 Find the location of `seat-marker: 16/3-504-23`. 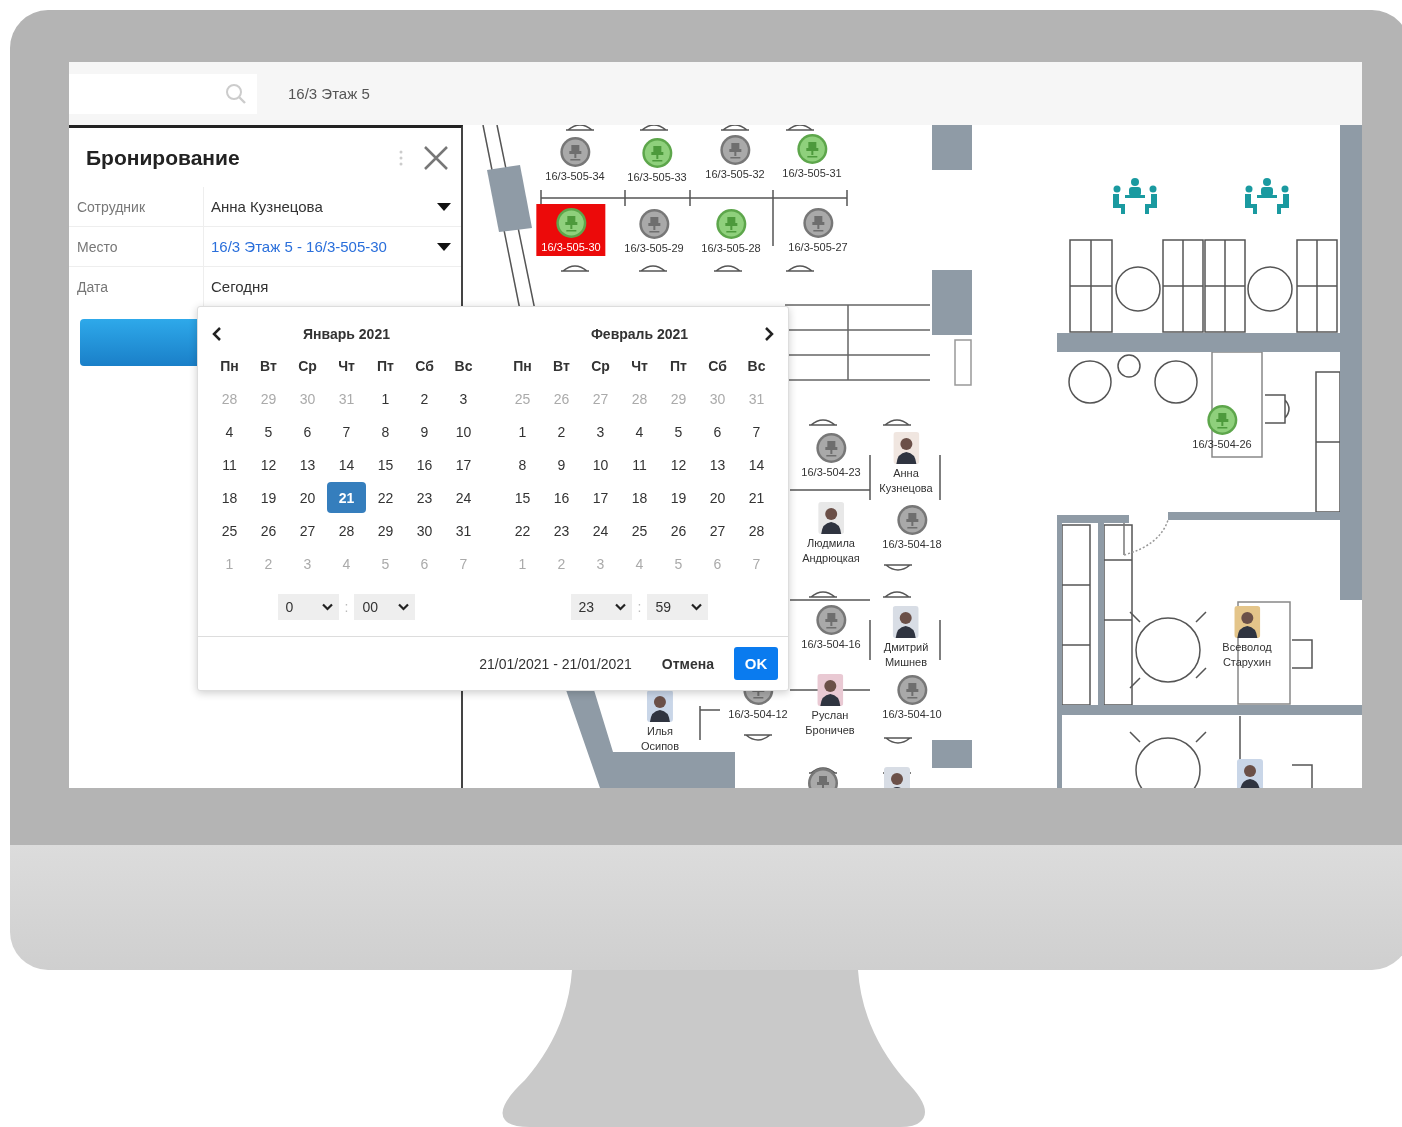

seat-marker: 16/3-504-23 is located at coordinates (831, 455).